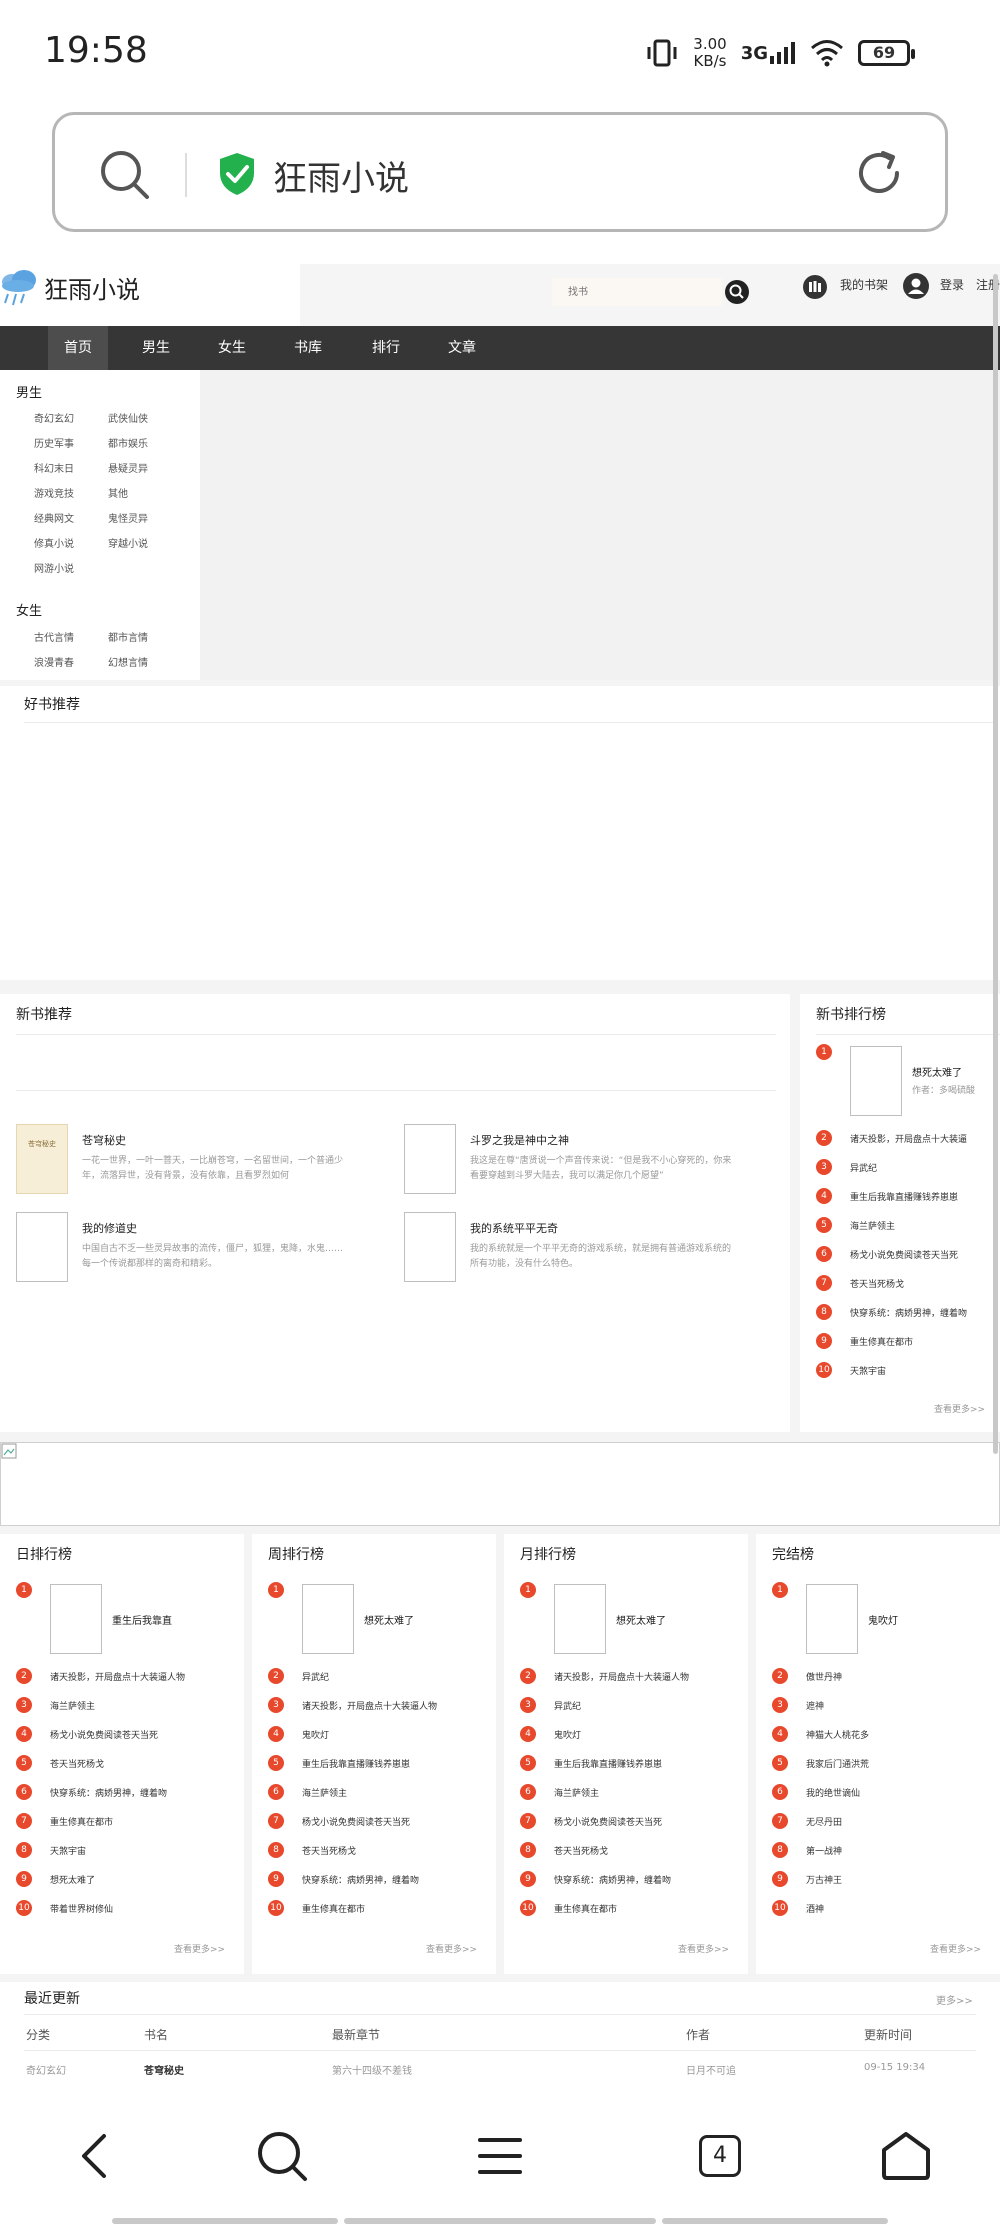 Image resolution: width=1000 pixels, height=2229 pixels. What do you see at coordinates (156, 348) in the screenshot?
I see `nav-item-male: 男生` at bounding box center [156, 348].